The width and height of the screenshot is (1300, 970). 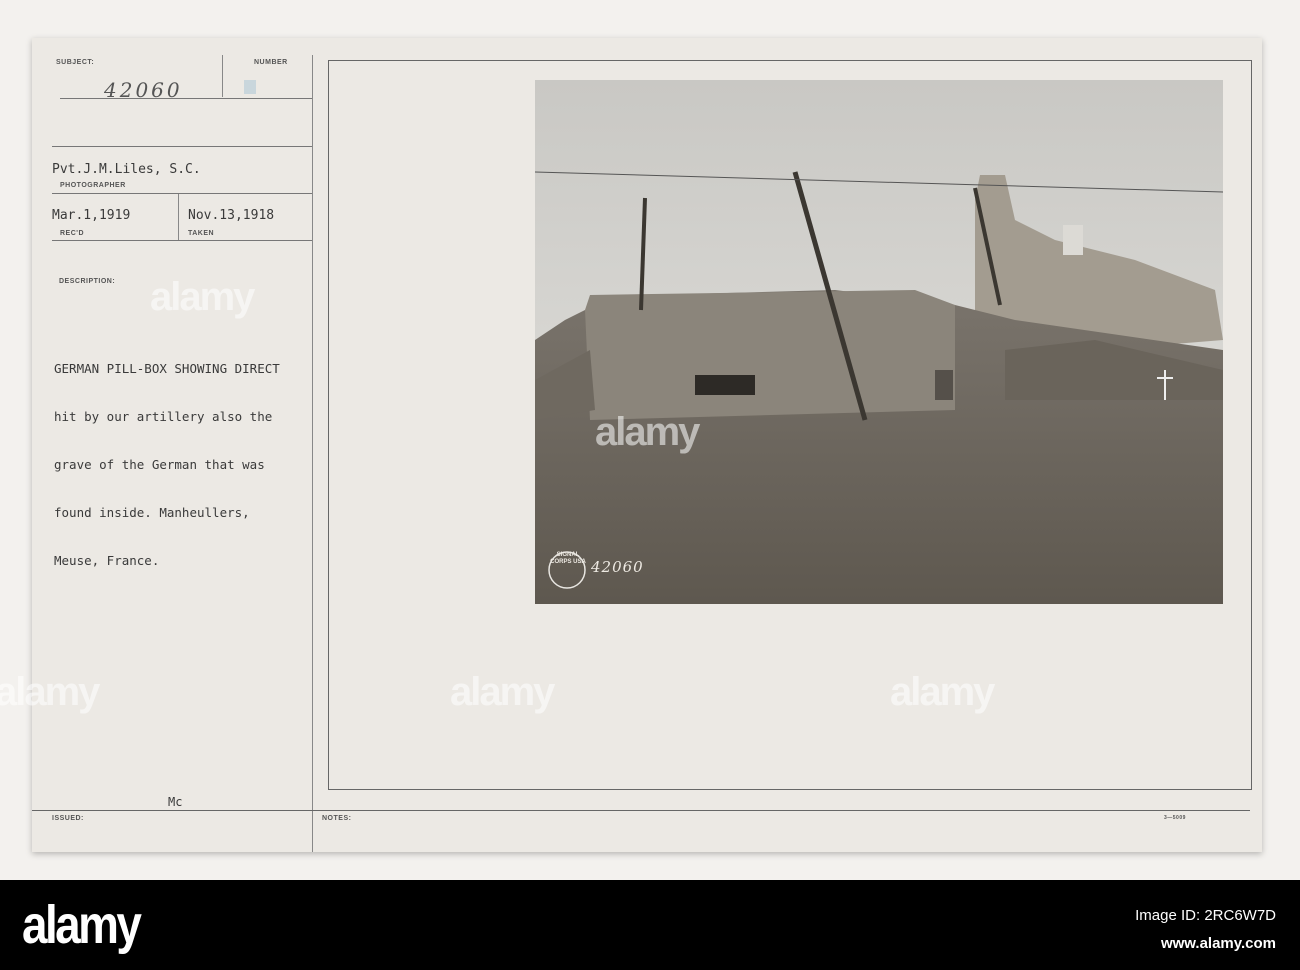 What do you see at coordinates (271, 62) in the screenshot?
I see `number-label: NUMBER` at bounding box center [271, 62].